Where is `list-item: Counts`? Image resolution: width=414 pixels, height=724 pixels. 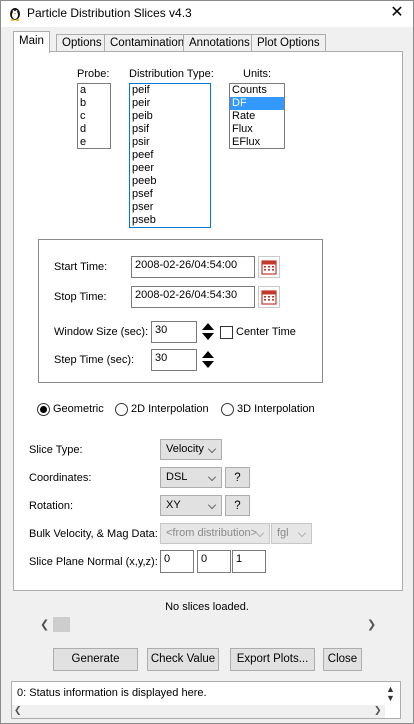
list-item: Counts is located at coordinates (257, 90).